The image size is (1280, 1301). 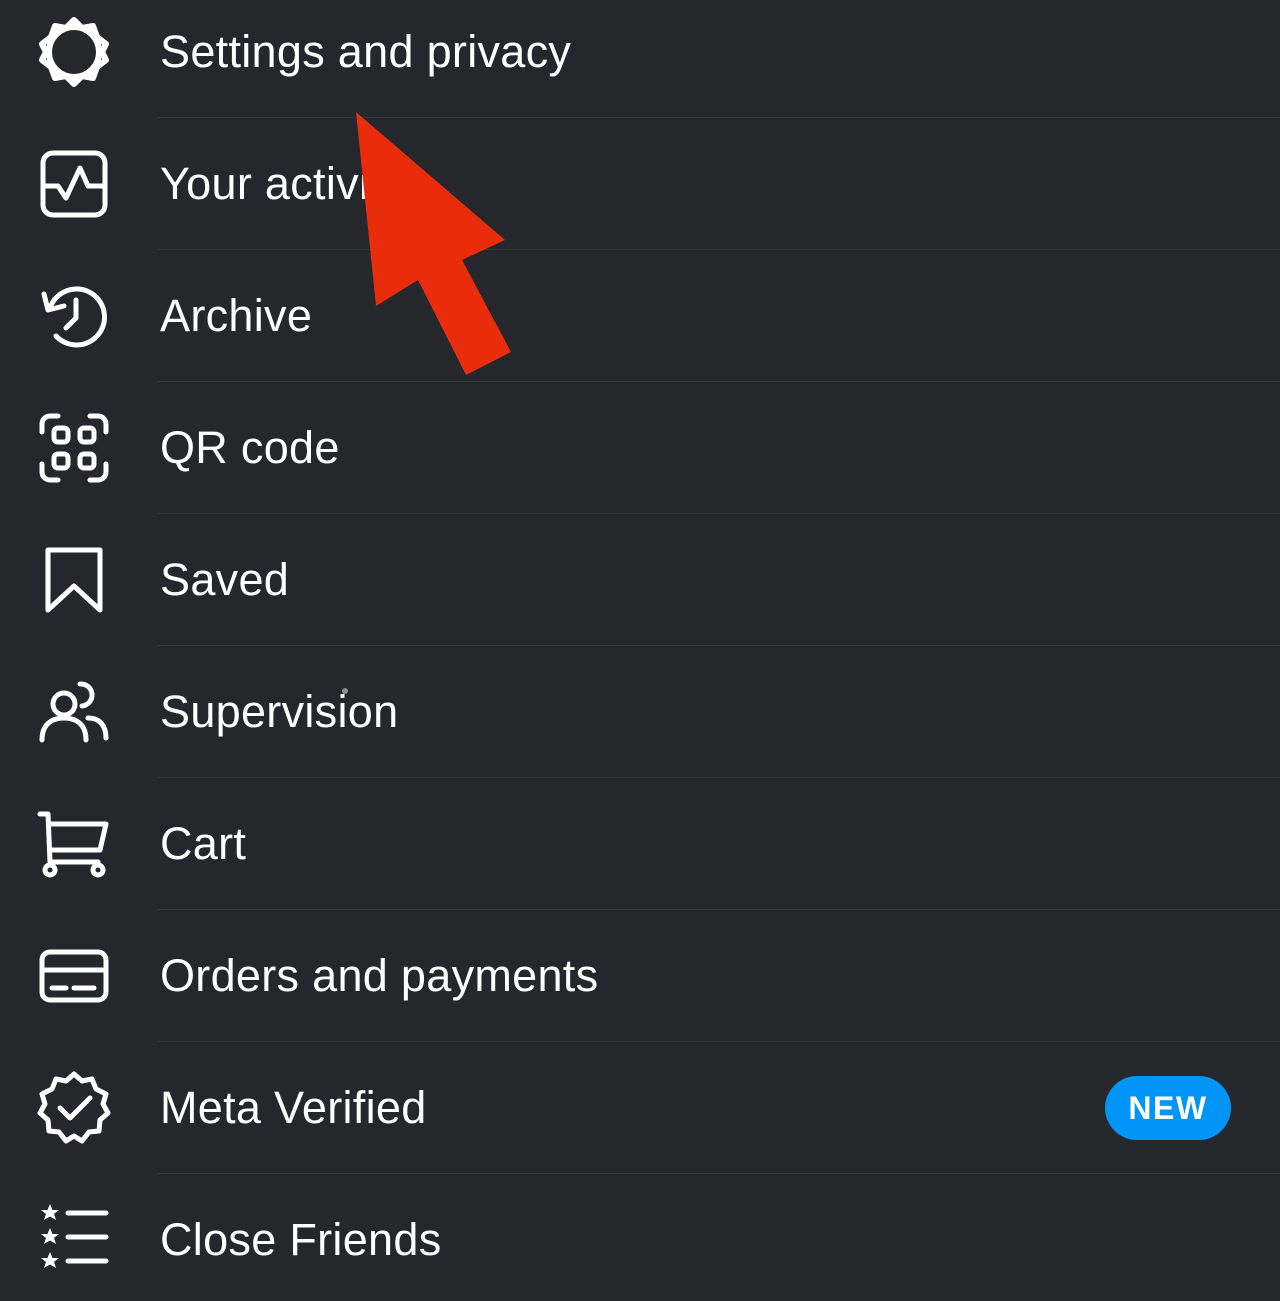 I want to click on close-friends-list-icon, so click(x=74, y=1240).